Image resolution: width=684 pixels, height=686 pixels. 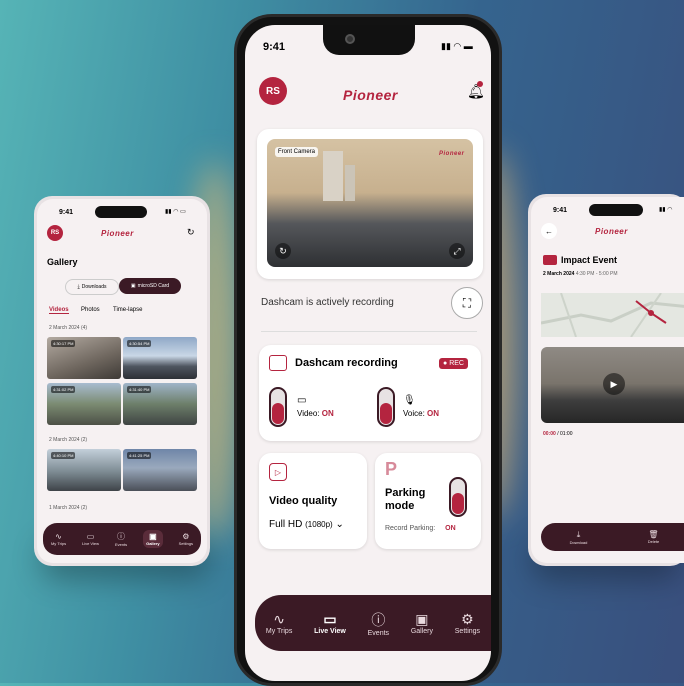 I want to click on play-button: ▶, so click(x=614, y=384).